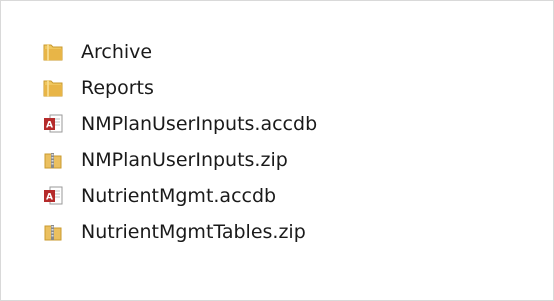 This screenshot has width=554, height=301. I want to click on list-item-nmplanuserinputs-zip: NMPlanUserInputs.zip, so click(231, 160).